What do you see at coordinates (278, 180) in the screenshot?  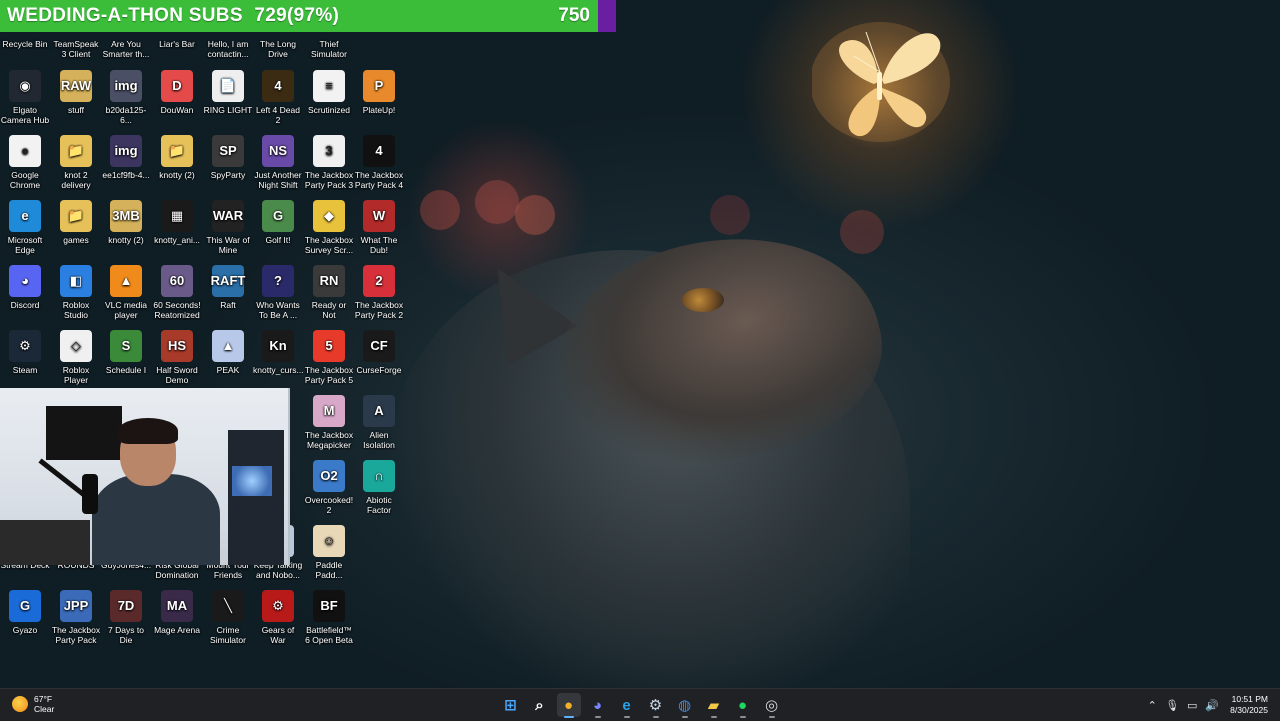 I see `desktop-icon-label: Just Another Night Shift` at bounding box center [278, 180].